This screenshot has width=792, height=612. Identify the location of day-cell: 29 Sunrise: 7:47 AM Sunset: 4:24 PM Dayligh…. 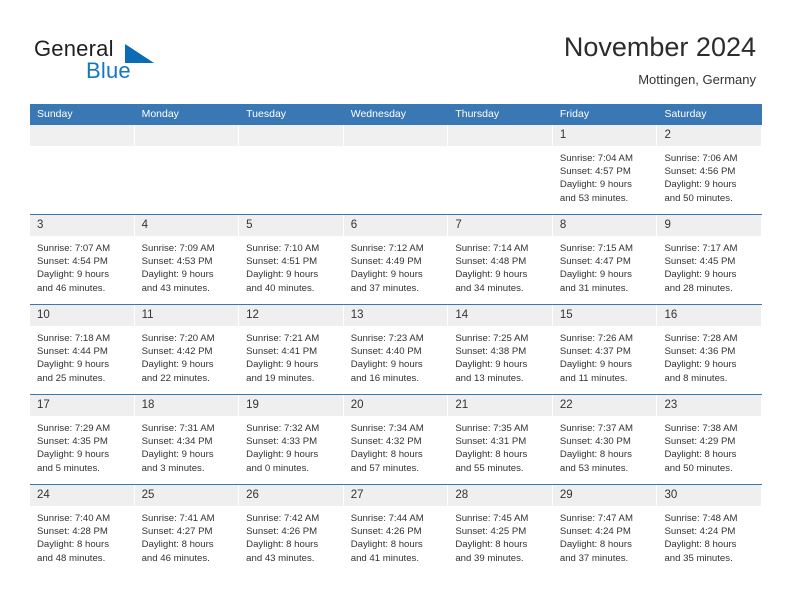
(605, 529).